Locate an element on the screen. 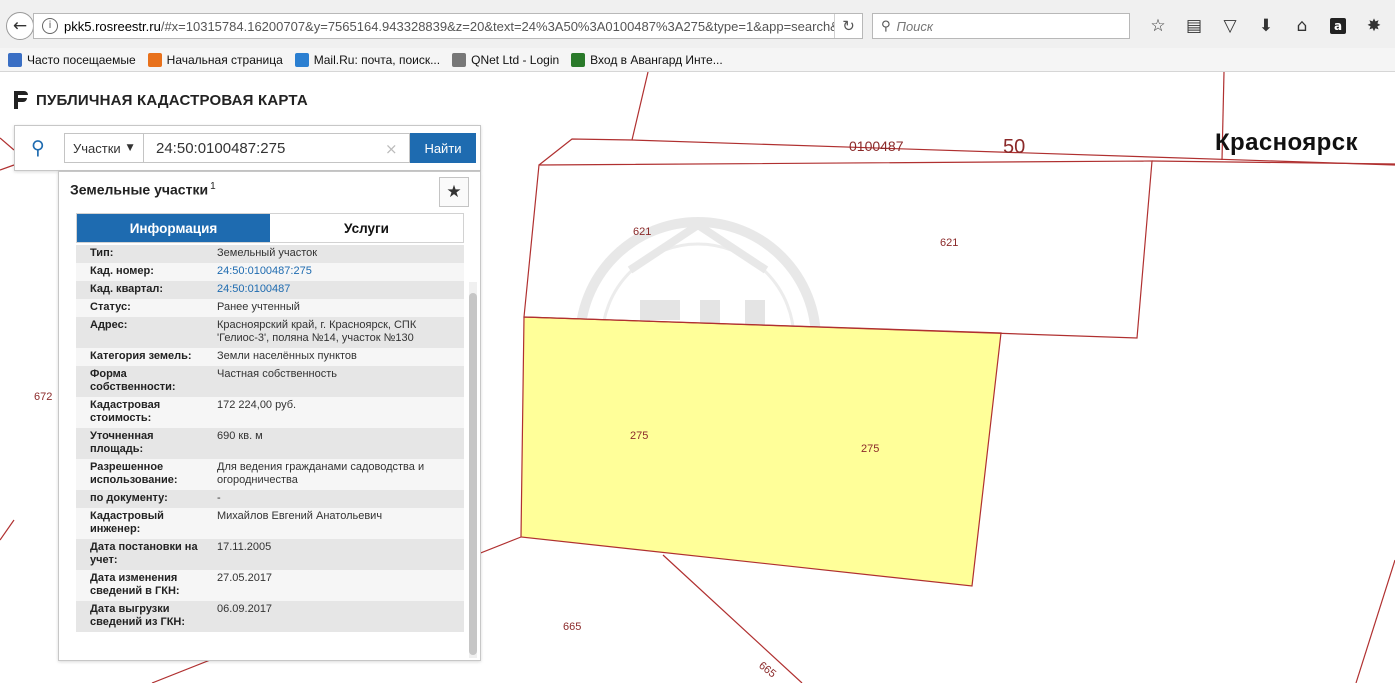  bookmark-label: Начальная страница is located at coordinates (224, 59).